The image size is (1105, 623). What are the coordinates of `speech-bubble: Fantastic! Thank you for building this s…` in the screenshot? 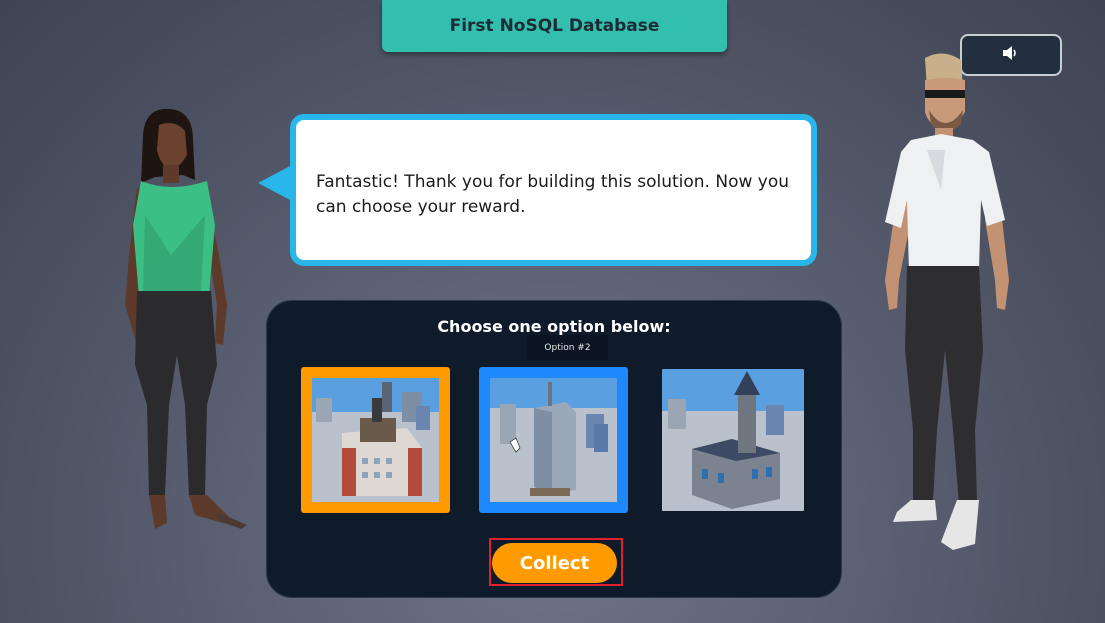 It's located at (553, 190).